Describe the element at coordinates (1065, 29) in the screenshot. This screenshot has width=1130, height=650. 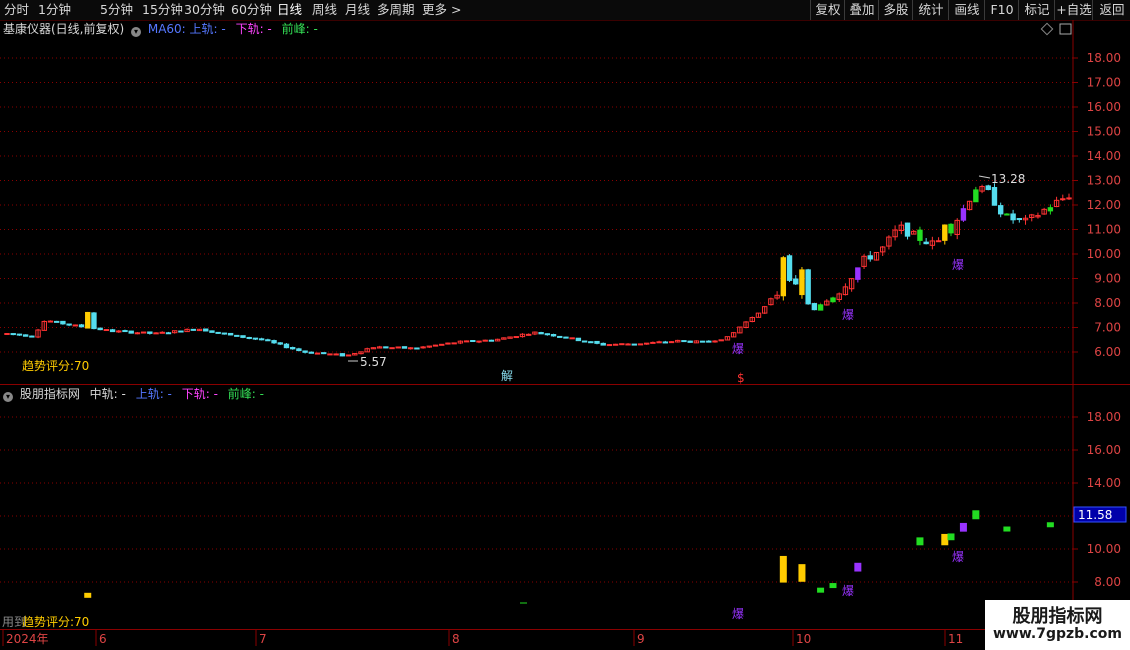
I see `pane-toggle-icon` at that location.